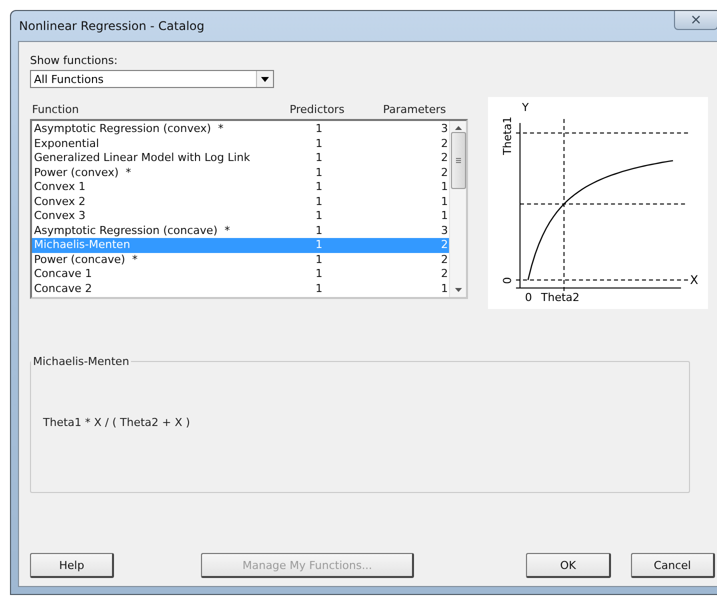 The image size is (717, 598). I want to click on function-row: Convex 2 1 1, so click(240, 201).